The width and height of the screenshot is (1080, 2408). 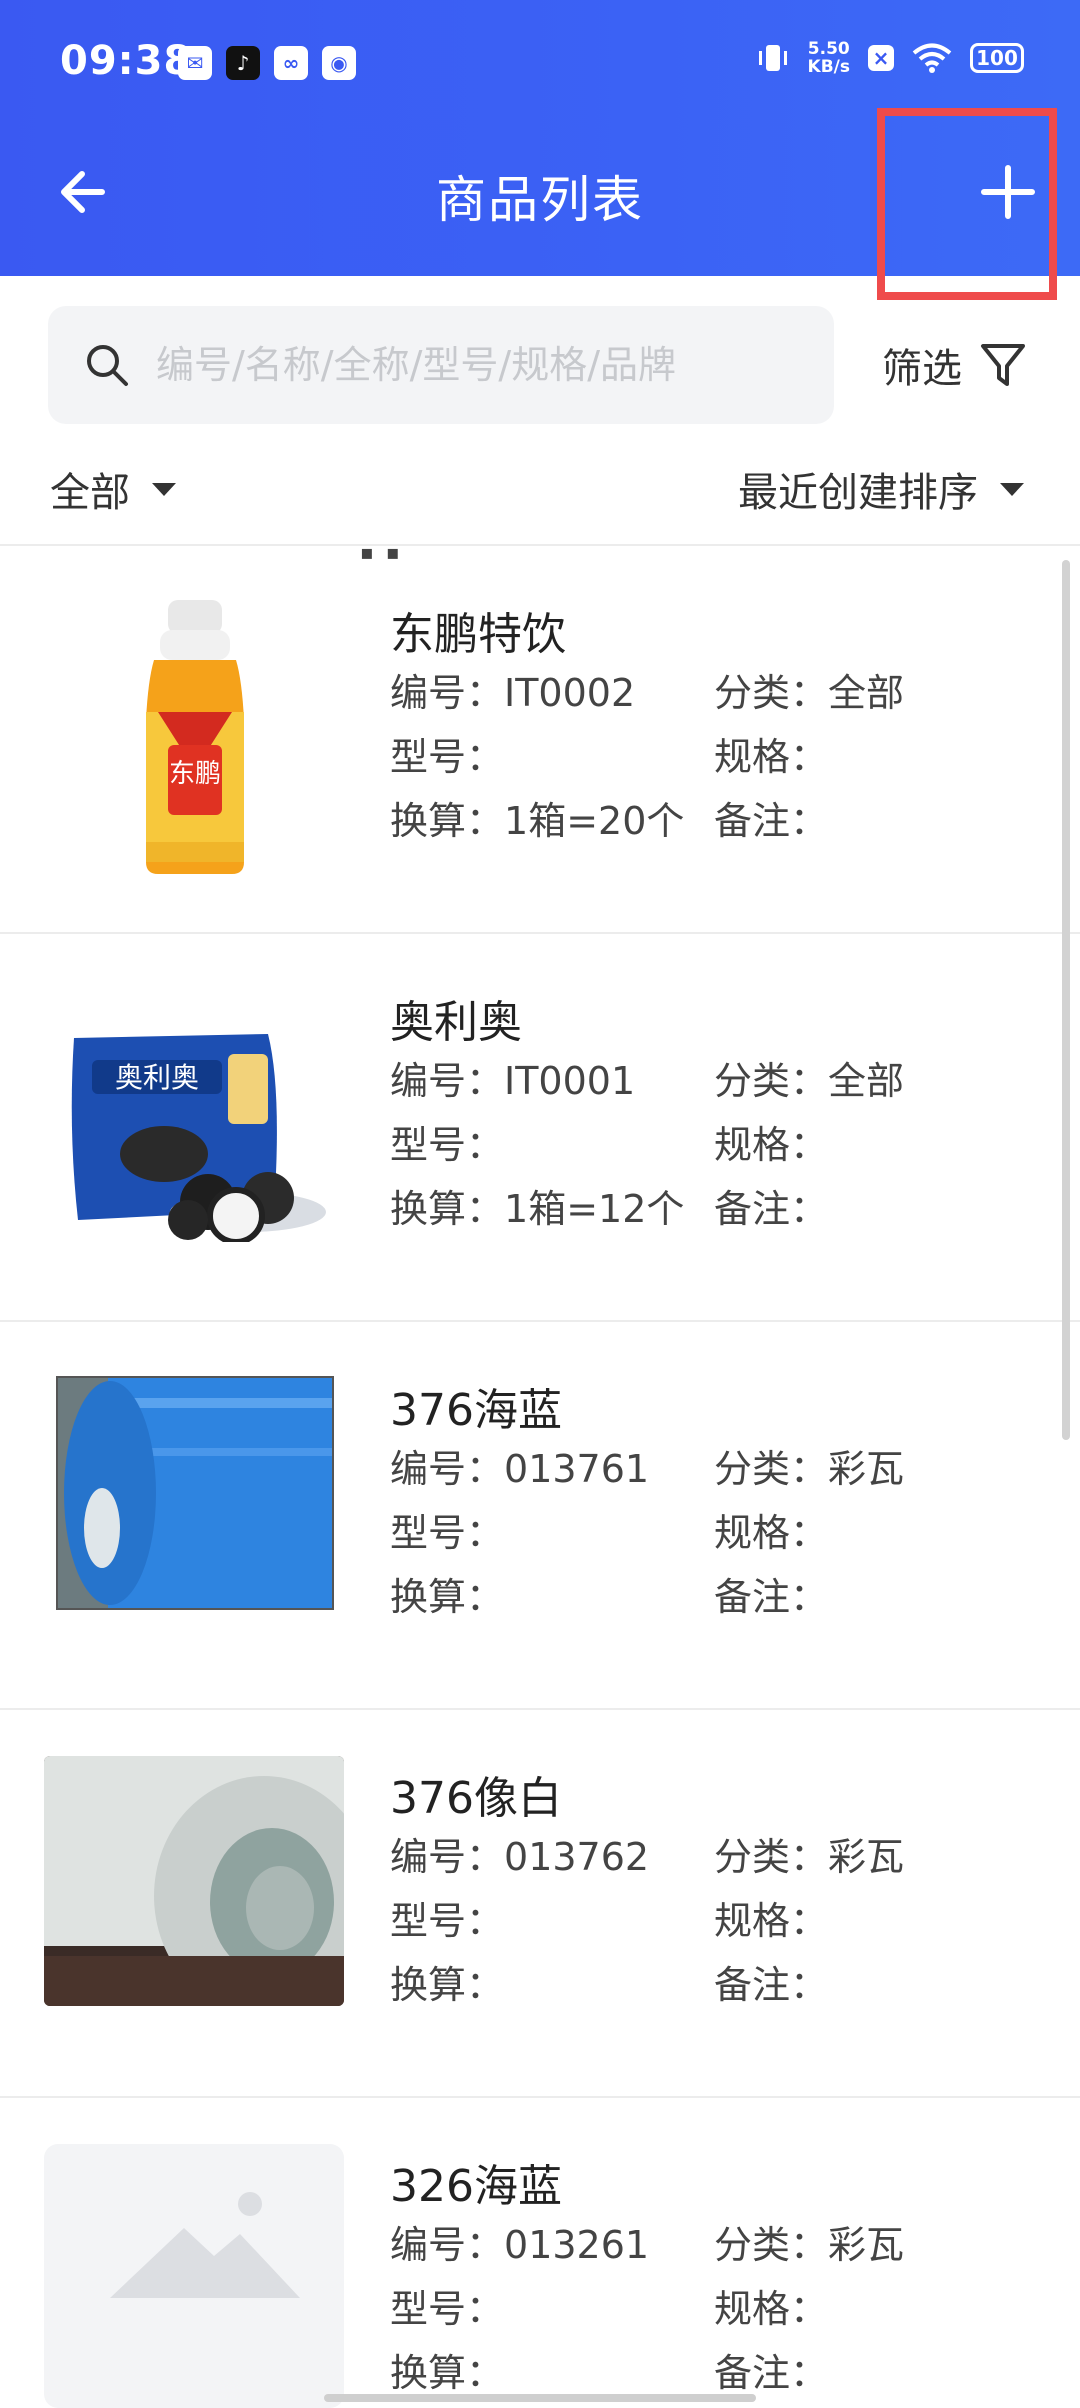 What do you see at coordinates (997, 58) in the screenshot?
I see `battery-icon: 100` at bounding box center [997, 58].